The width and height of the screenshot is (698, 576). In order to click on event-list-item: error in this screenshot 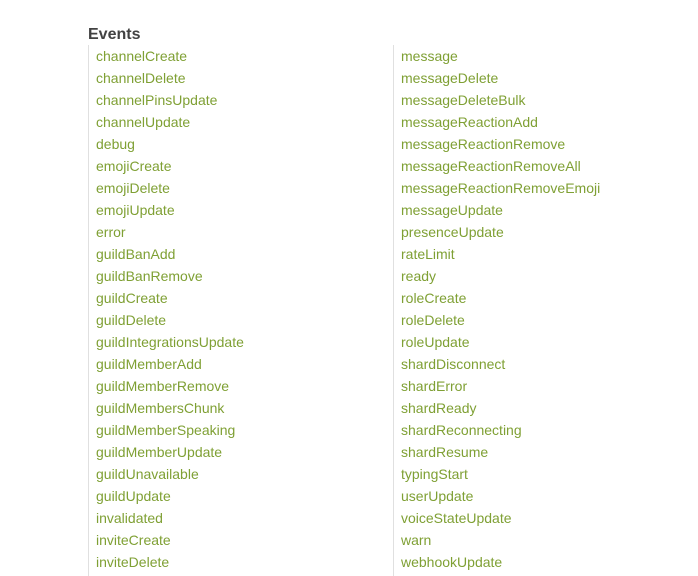, I will do `click(239, 232)`.